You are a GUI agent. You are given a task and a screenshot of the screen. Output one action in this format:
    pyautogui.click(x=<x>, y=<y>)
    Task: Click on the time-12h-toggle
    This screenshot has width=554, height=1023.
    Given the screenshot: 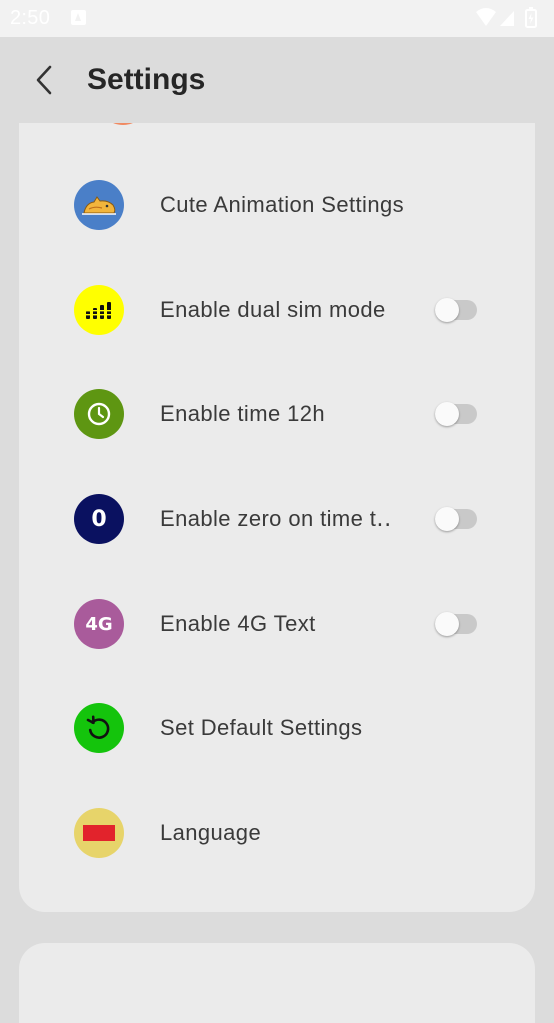 What is the action you would take?
    pyautogui.click(x=456, y=414)
    